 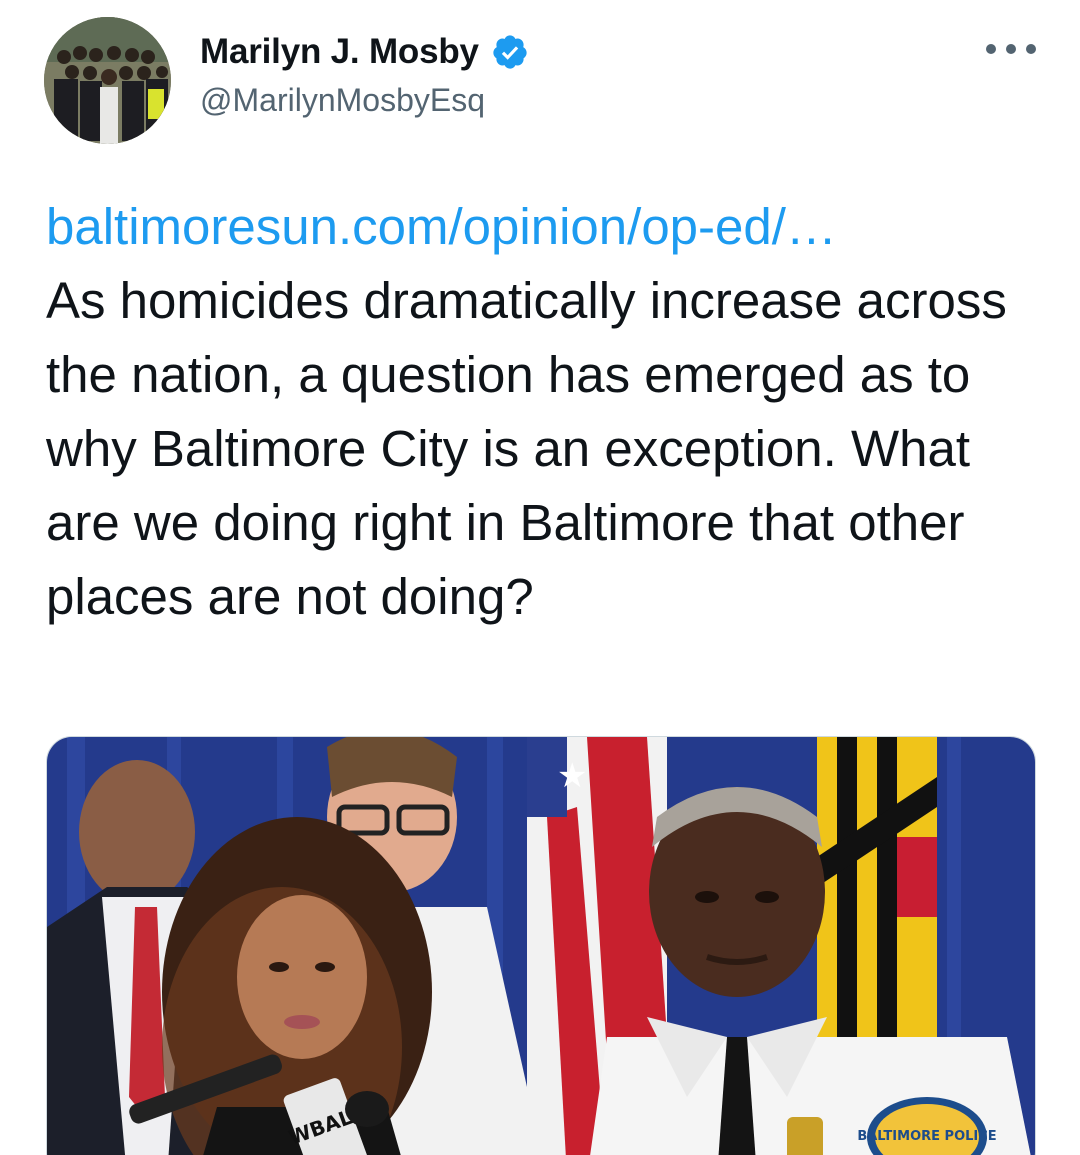 I want to click on display-name: Marilyn J. Mosby, so click(x=339, y=52).